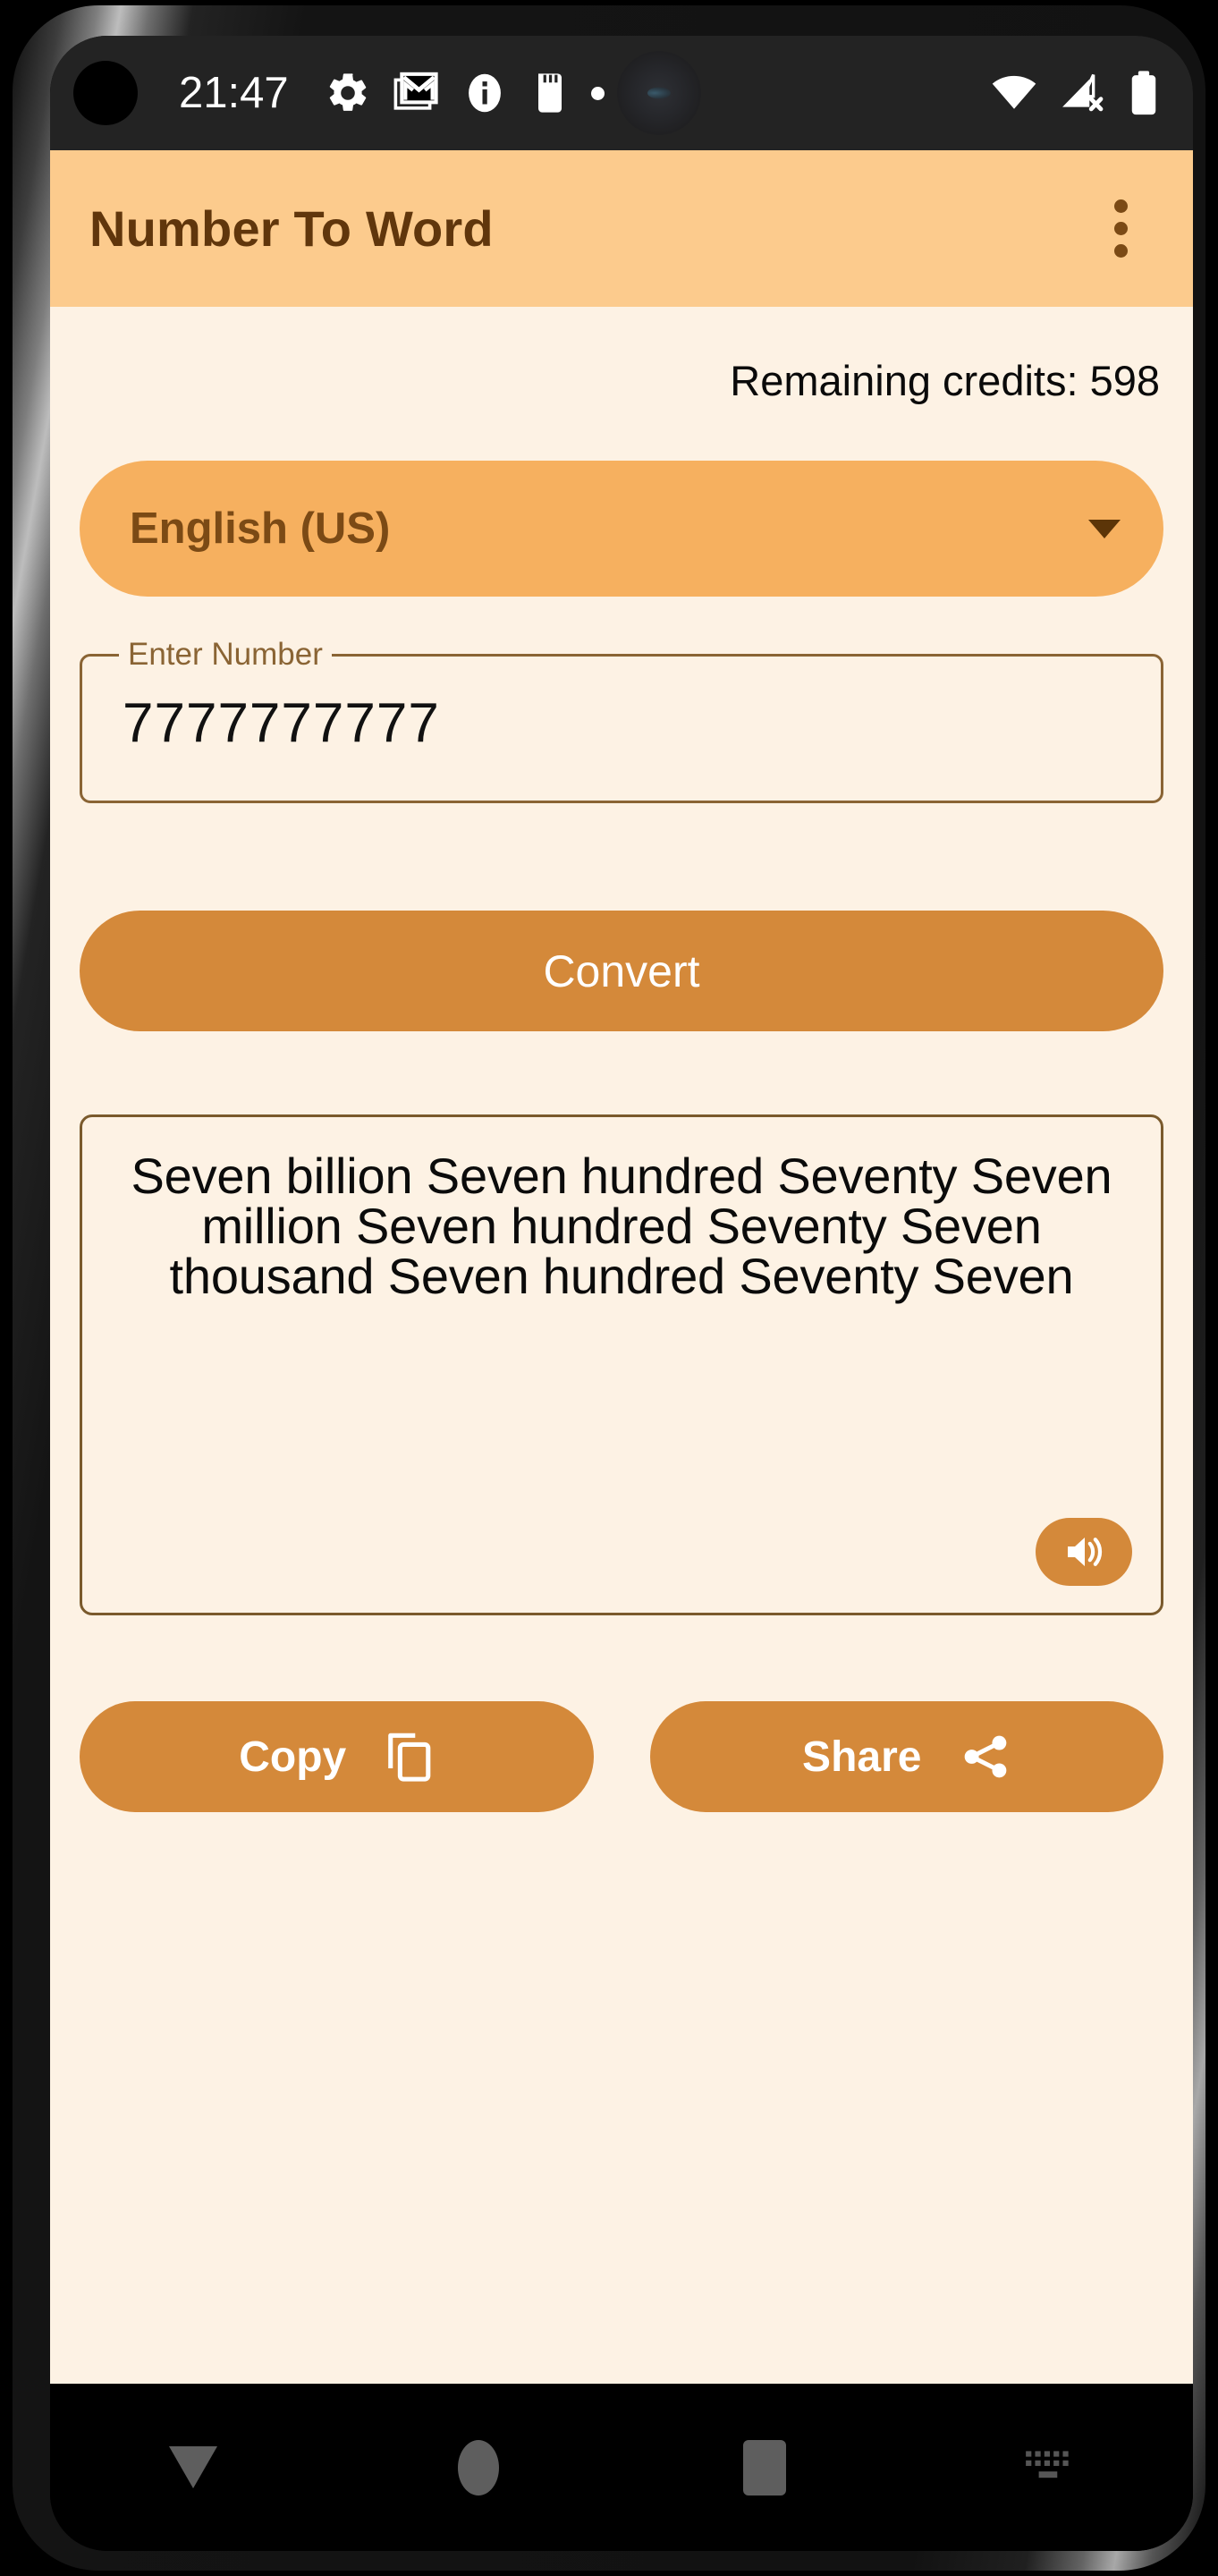  I want to click on nav-keyboard-button, so click(1051, 2467).